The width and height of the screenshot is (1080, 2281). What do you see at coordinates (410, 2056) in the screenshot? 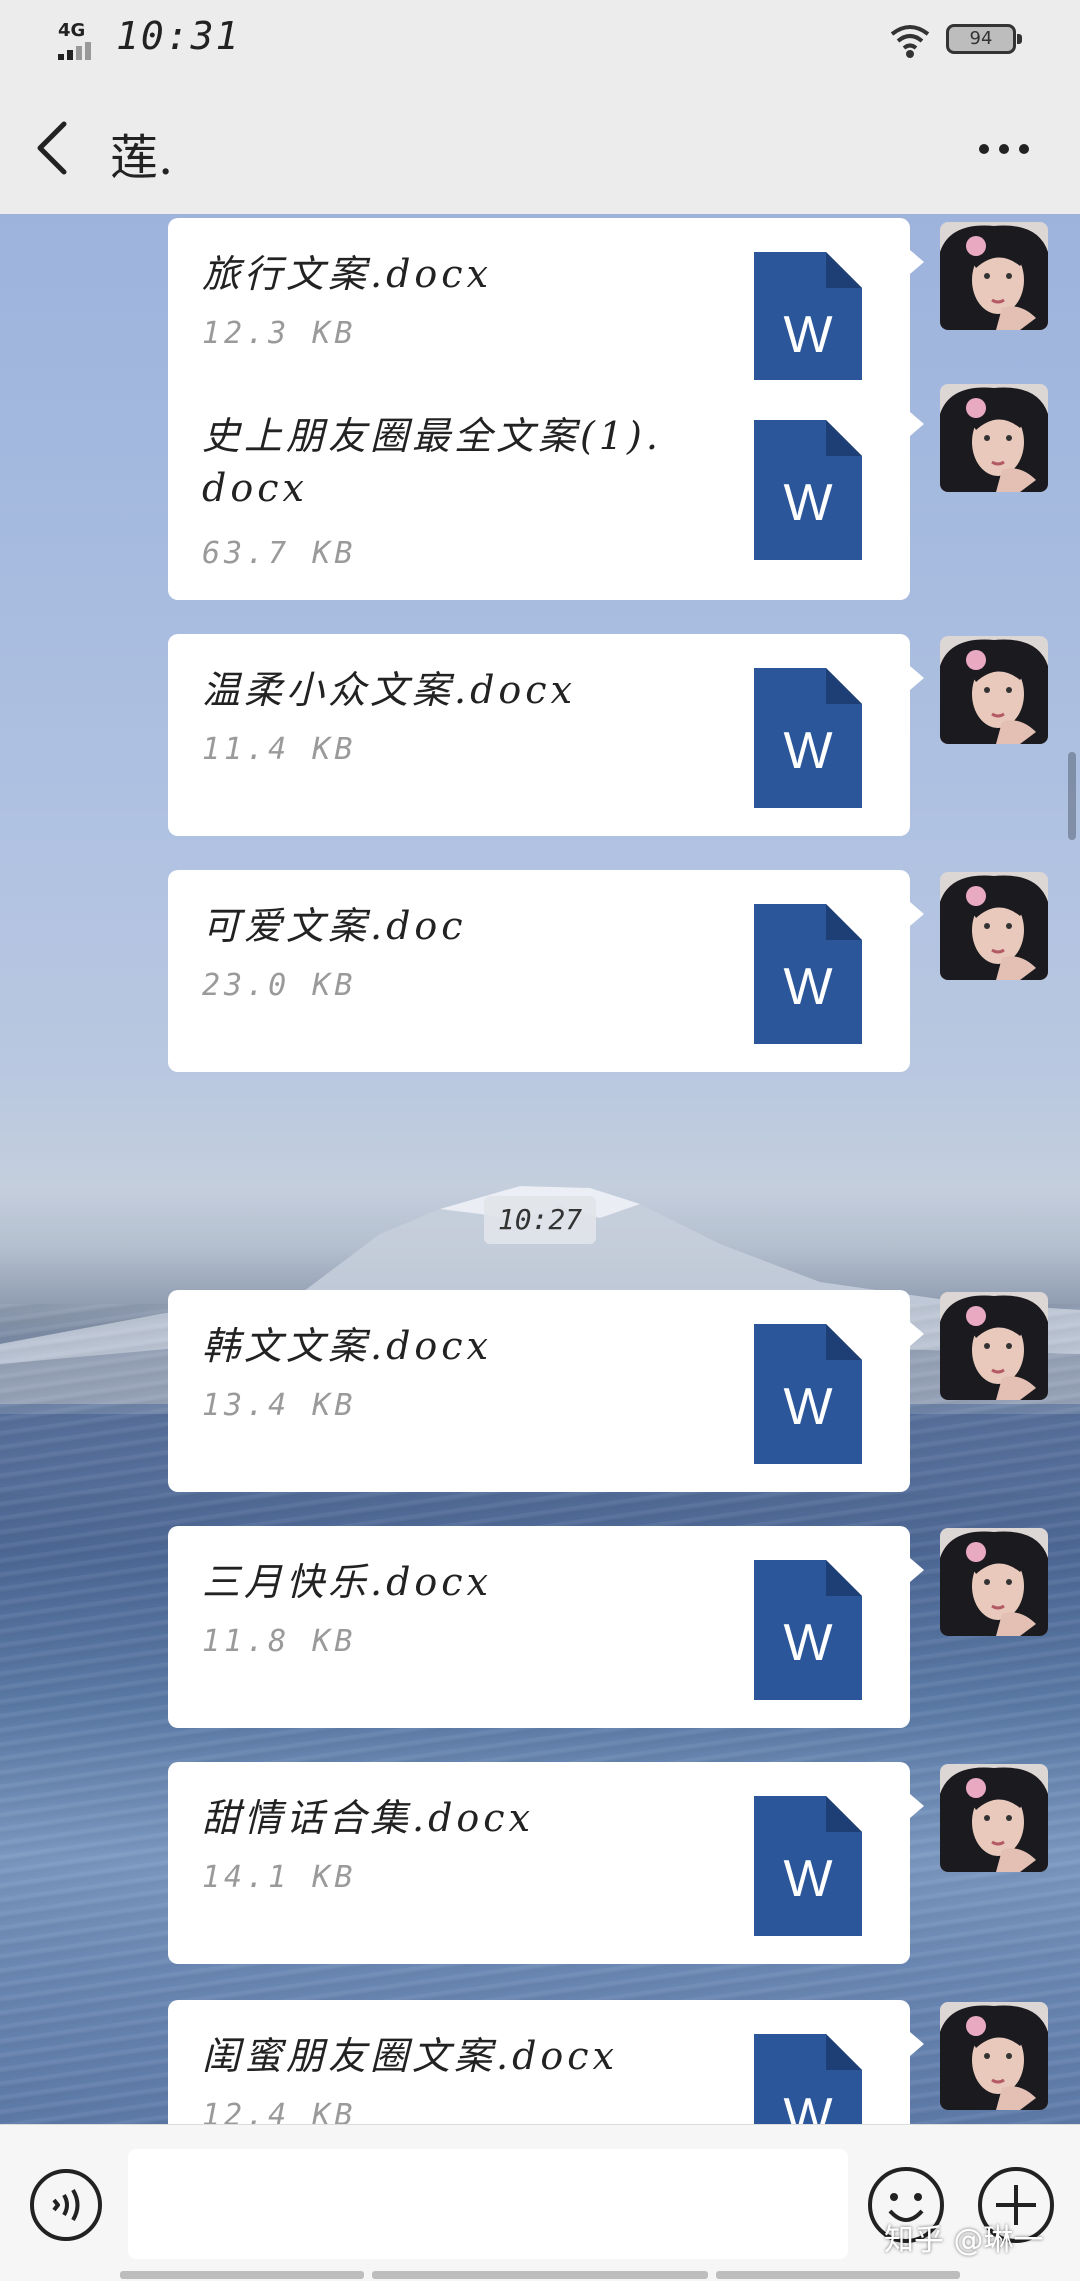
I see `file-name: 闺蜜朋友圈文案.docx` at bounding box center [410, 2056].